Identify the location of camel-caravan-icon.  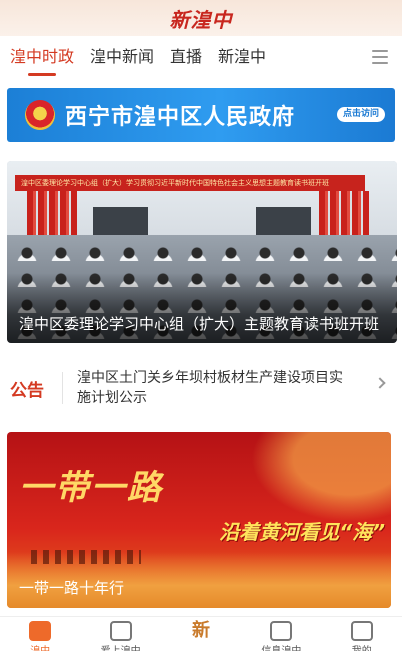
(86, 557).